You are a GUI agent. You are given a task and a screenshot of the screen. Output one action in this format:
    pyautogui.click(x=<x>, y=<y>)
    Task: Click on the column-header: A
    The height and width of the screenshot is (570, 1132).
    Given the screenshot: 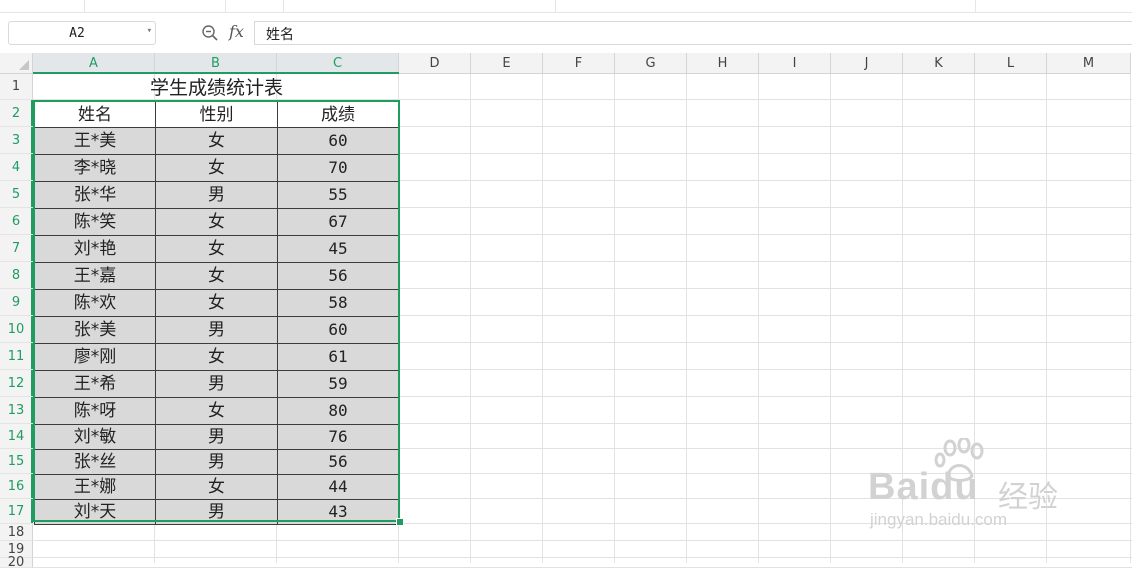 What is the action you would take?
    pyautogui.click(x=94, y=63)
    